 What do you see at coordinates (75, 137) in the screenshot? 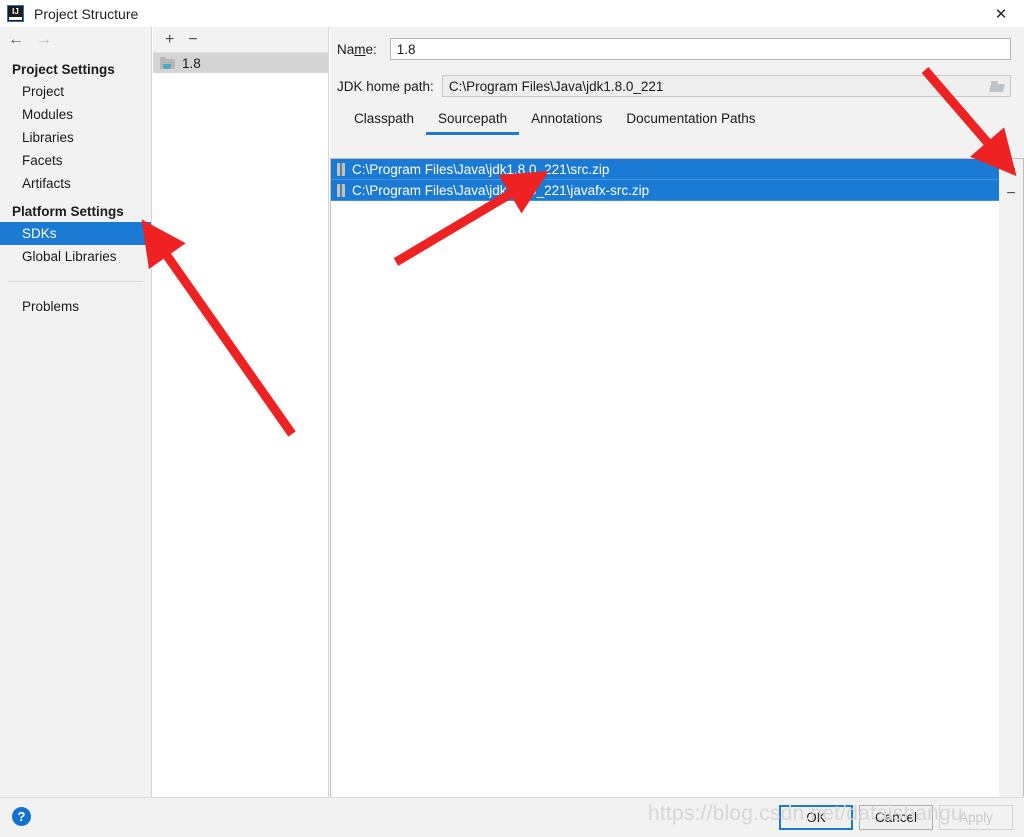
I see `sidebar-item-libraries: Libraries` at bounding box center [75, 137].